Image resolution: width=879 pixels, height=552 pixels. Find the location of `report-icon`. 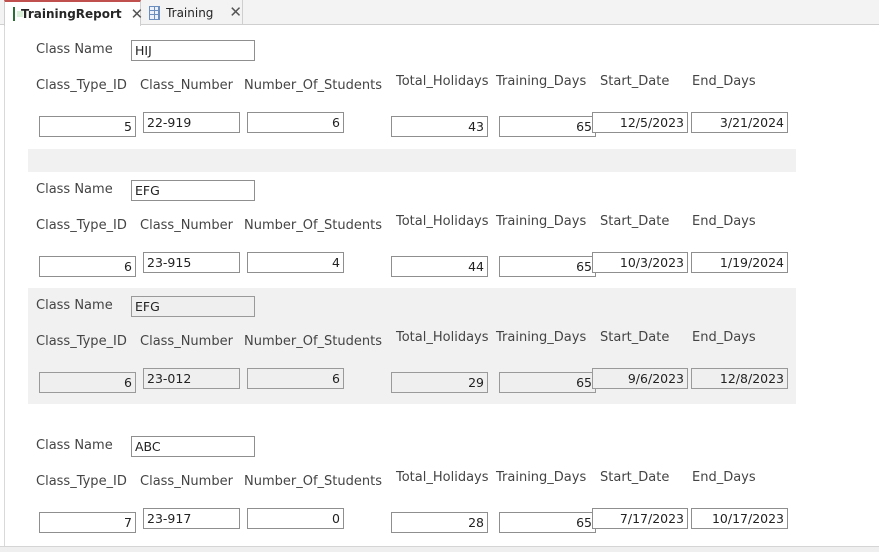

report-icon is located at coordinates (18, 14).